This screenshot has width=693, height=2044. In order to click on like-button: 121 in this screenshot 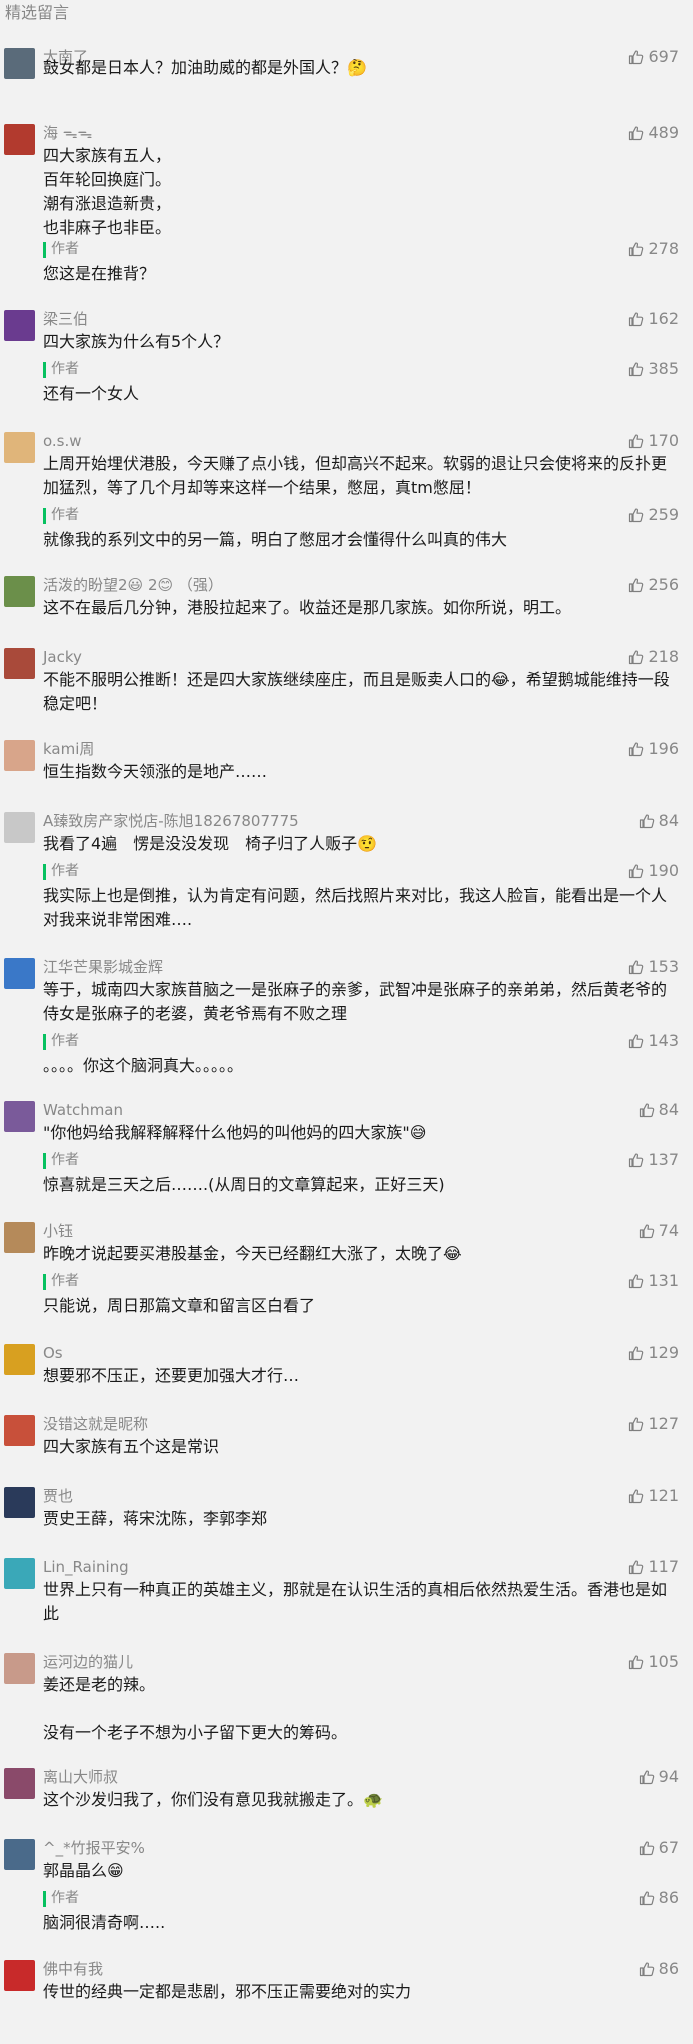, I will do `click(653, 1496)`.